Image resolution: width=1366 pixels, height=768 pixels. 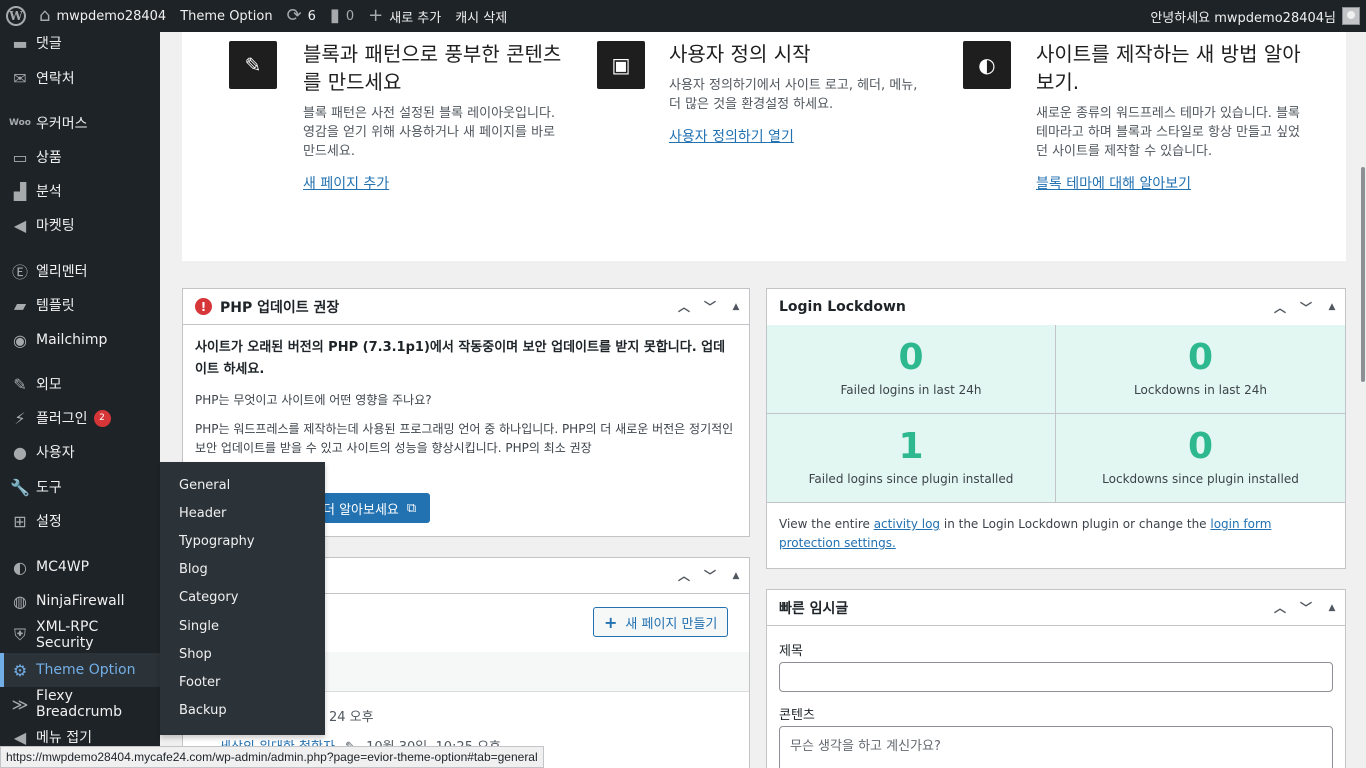 What do you see at coordinates (907, 524) in the screenshot?
I see `activity-log-link: activity log` at bounding box center [907, 524].